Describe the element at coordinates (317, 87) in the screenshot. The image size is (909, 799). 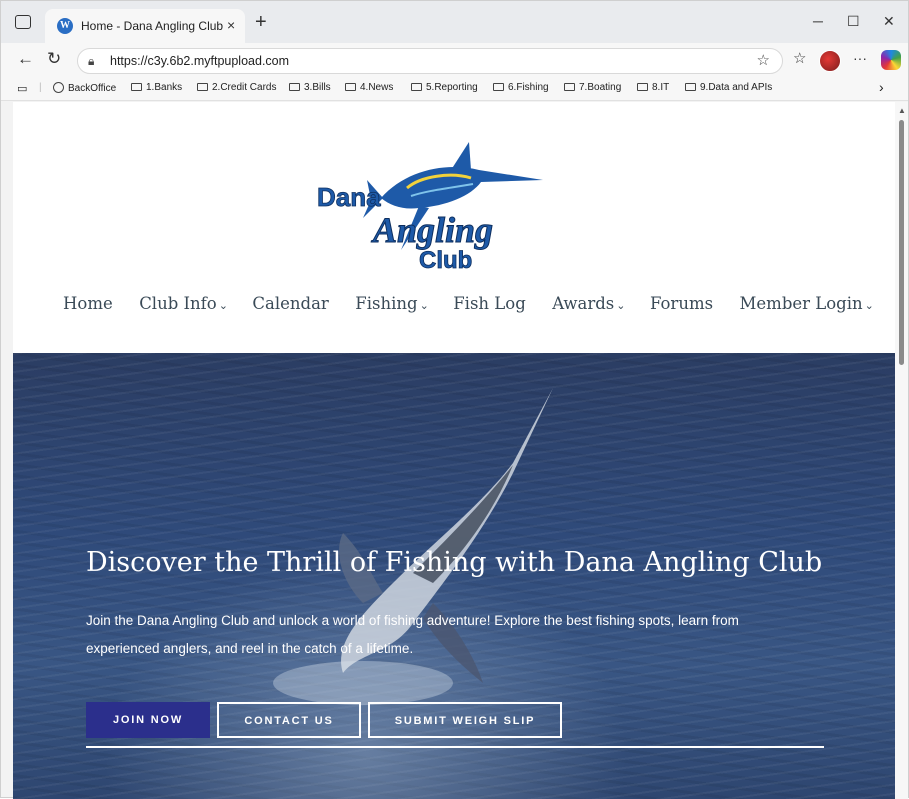
I see `bookmark-label: 3.Bills` at that location.